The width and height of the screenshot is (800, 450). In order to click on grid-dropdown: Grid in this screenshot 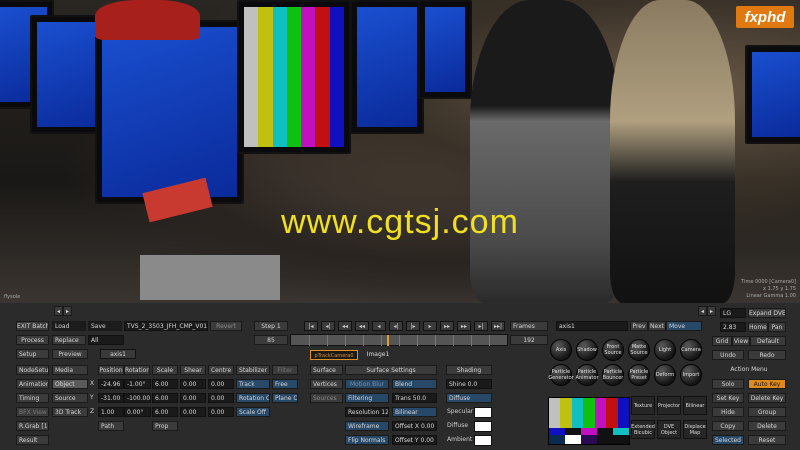, I will do `click(722, 341)`.